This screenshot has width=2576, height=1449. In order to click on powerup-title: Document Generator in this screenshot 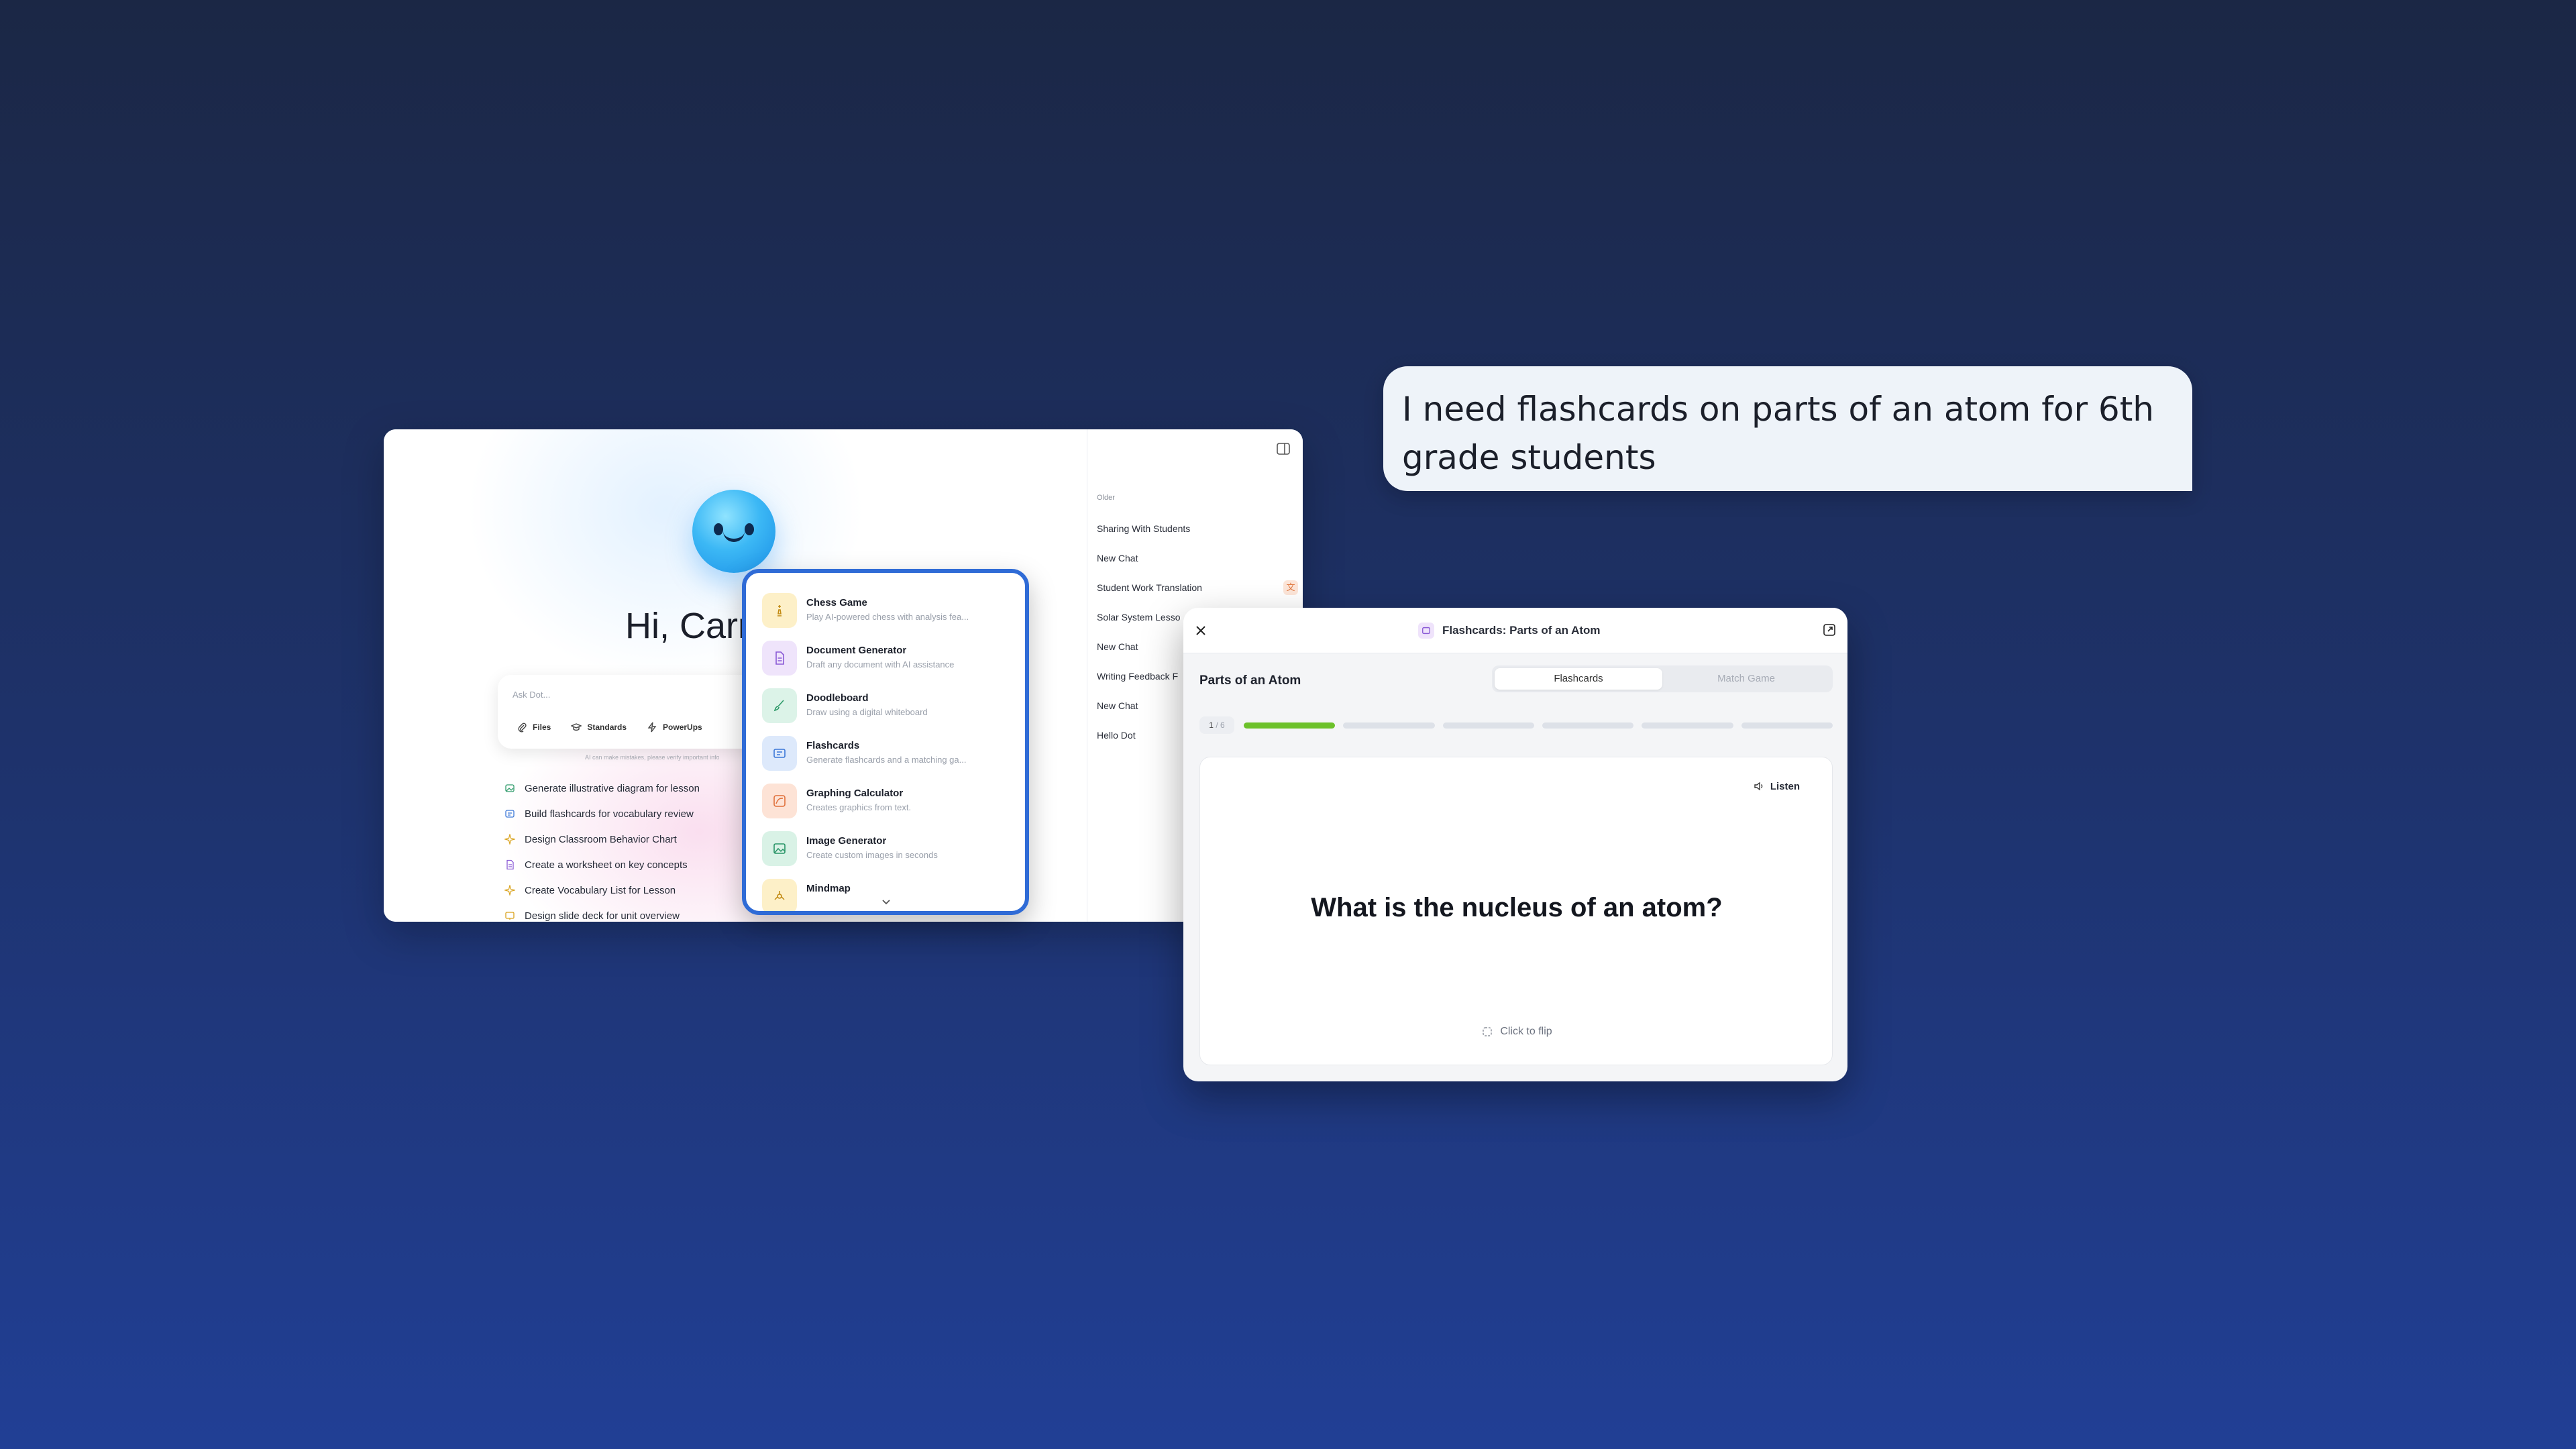, I will do `click(856, 650)`.